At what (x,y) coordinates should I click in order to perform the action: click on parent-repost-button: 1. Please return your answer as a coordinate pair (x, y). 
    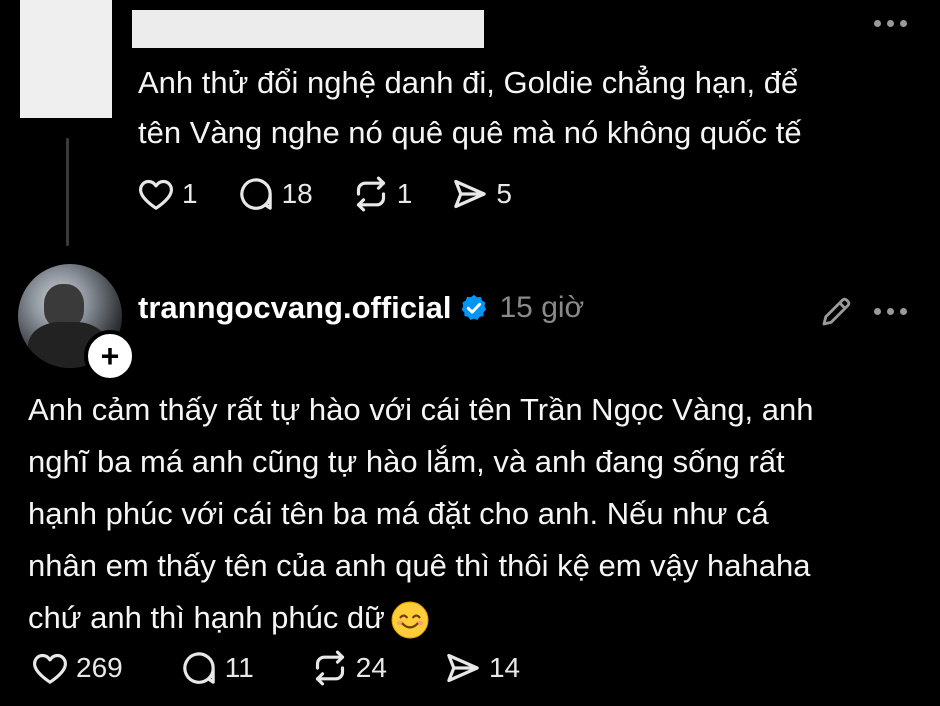
    Looking at the image, I should click on (382, 194).